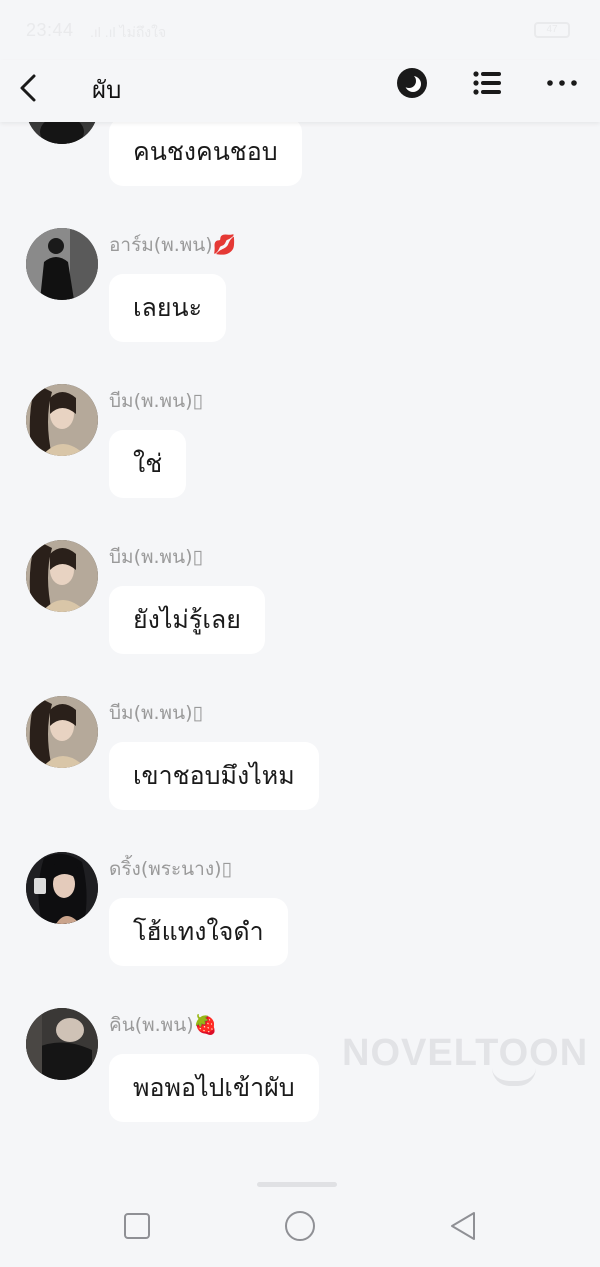 The width and height of the screenshot is (600, 1267). I want to click on display-mode-button, so click(412, 83).